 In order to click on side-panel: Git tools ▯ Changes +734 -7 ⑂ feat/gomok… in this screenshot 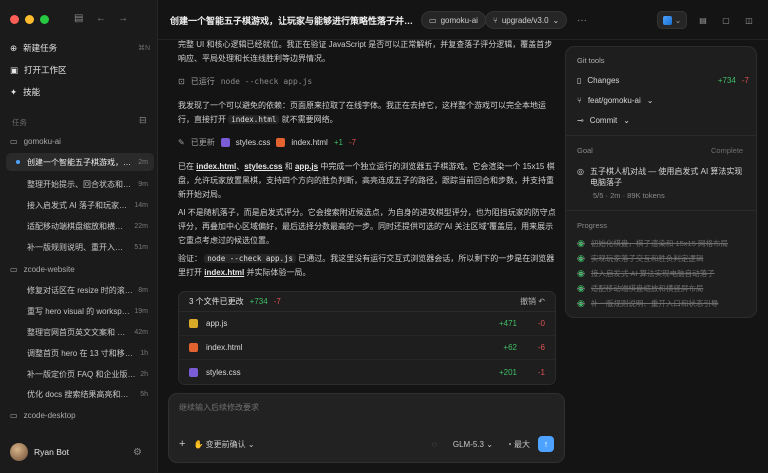, I will do `click(661, 182)`.